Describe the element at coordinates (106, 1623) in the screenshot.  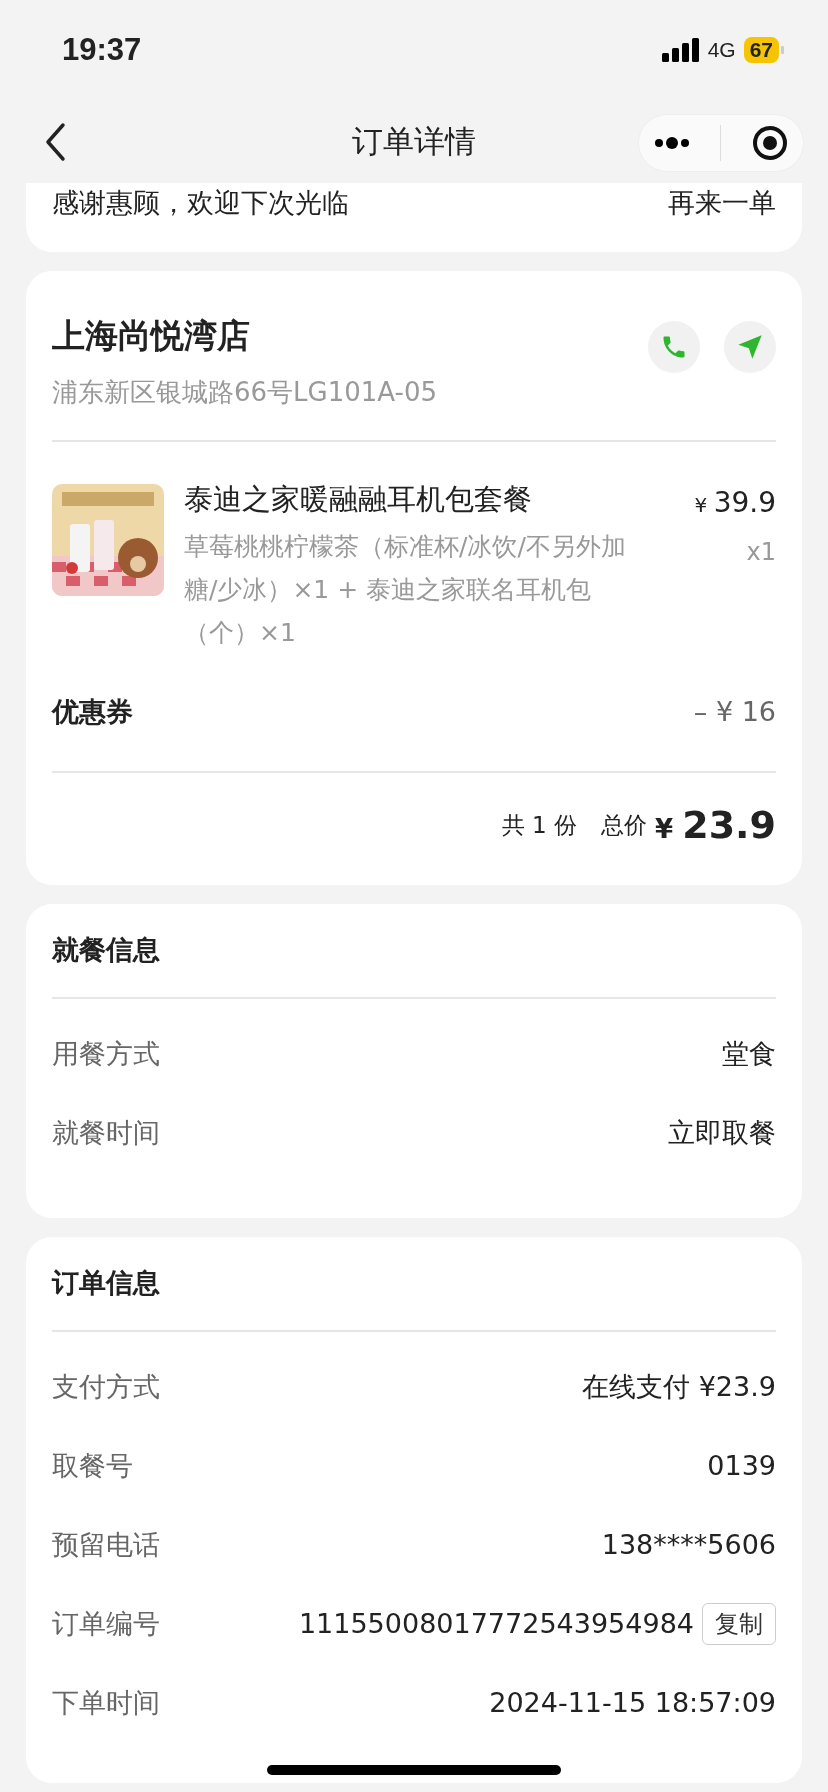
I see `info-label: 订单编号` at that location.